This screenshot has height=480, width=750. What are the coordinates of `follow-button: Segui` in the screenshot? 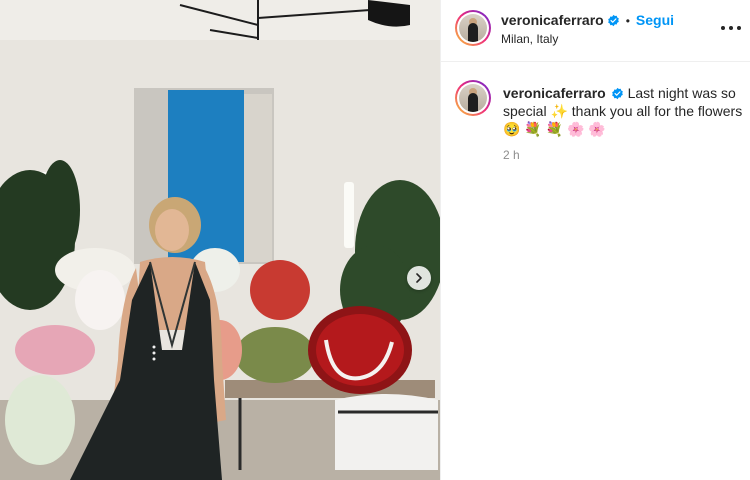 It's located at (655, 20).